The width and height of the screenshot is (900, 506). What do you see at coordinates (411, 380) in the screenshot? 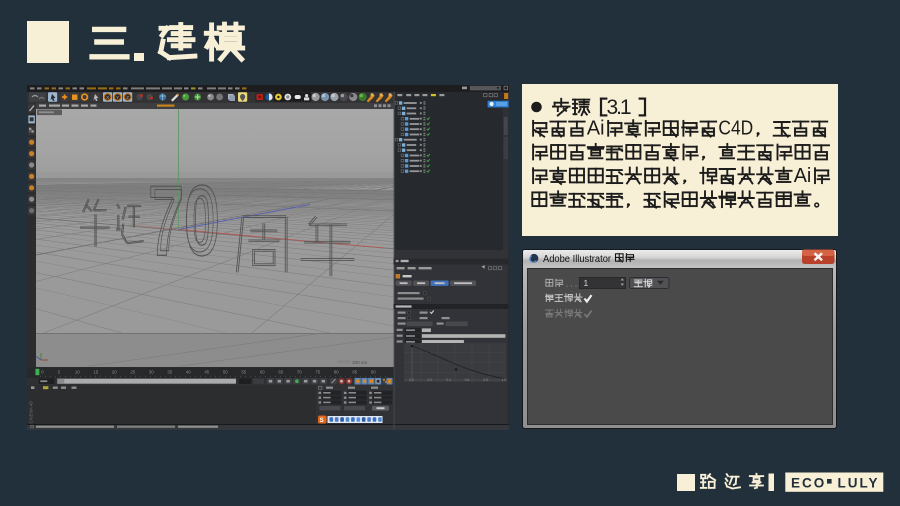
I see `svg-text: 0.0` at bounding box center [411, 380].